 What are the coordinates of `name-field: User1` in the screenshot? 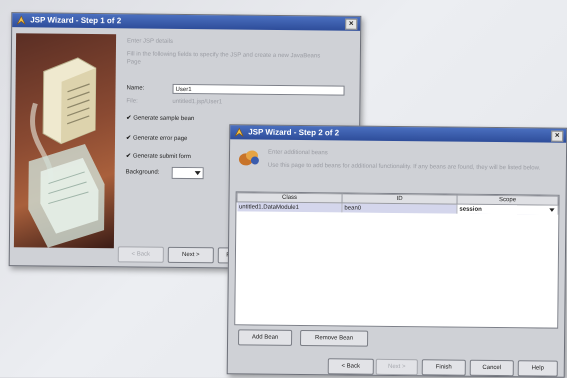 It's located at (258, 89).